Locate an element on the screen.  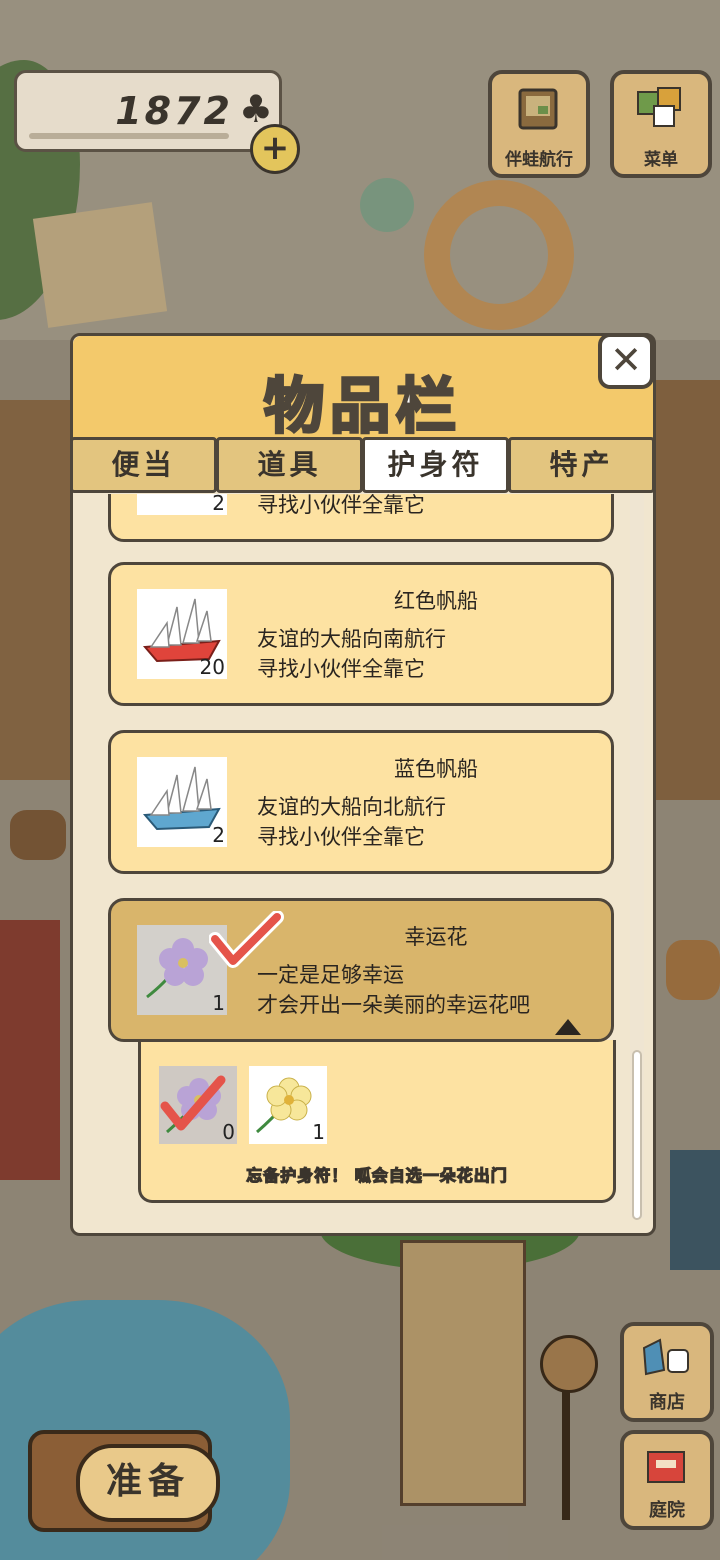
flower-variant-panel: 0 1 忘备护身符！ 呱会自选一朵花出门 is located at coordinates (377, 1121).